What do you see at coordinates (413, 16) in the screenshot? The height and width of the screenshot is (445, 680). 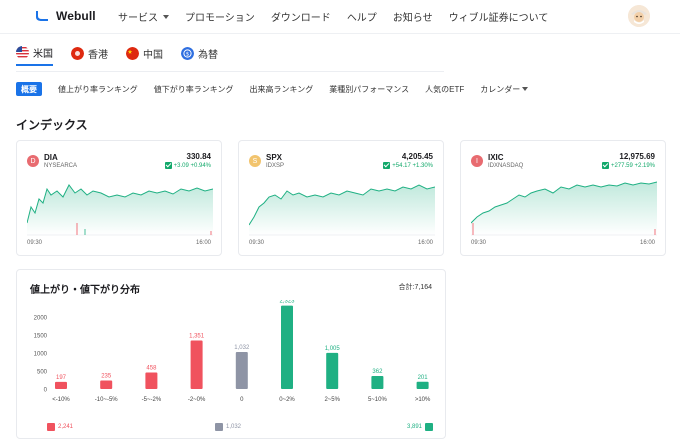 I see `nav-news: お知らせ` at bounding box center [413, 16].